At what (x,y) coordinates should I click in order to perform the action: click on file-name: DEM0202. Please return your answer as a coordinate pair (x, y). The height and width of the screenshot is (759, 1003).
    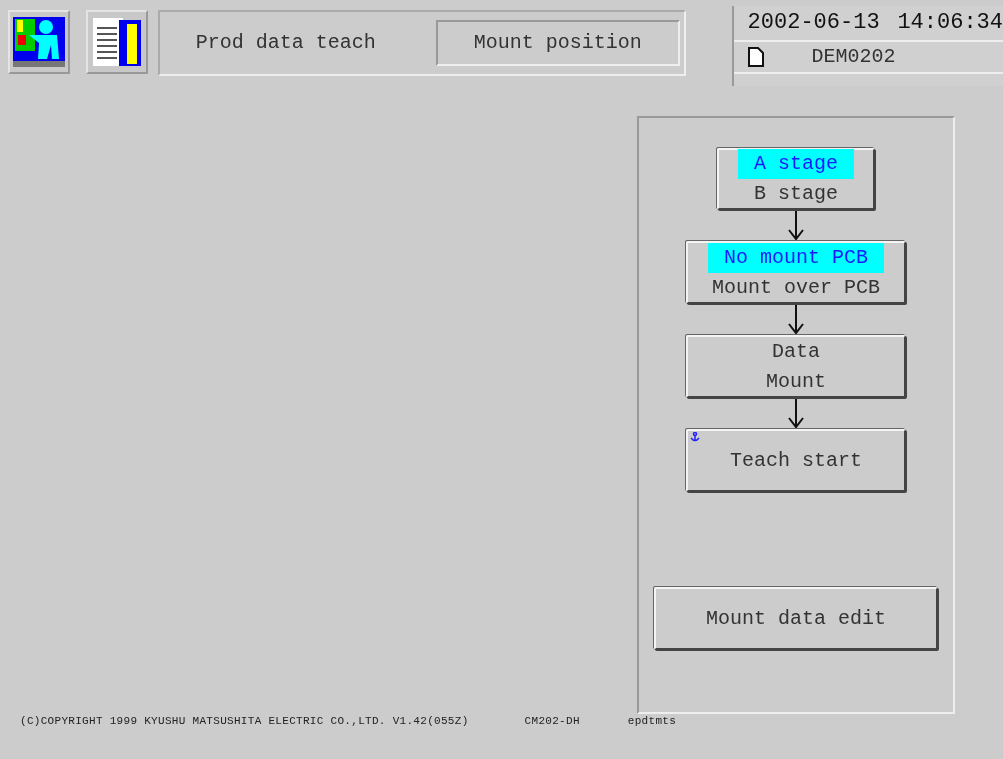
    Looking at the image, I should click on (853, 57).